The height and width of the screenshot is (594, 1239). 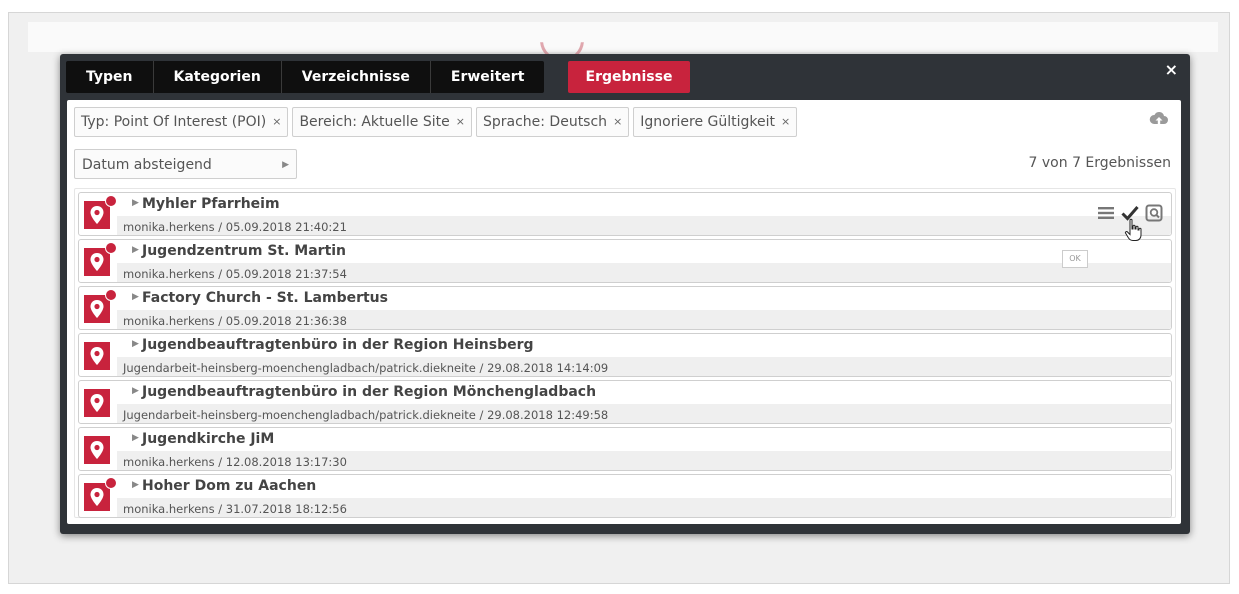 I want to click on result-count: 7 von 7 Ergebnissen, so click(x=1099, y=163).